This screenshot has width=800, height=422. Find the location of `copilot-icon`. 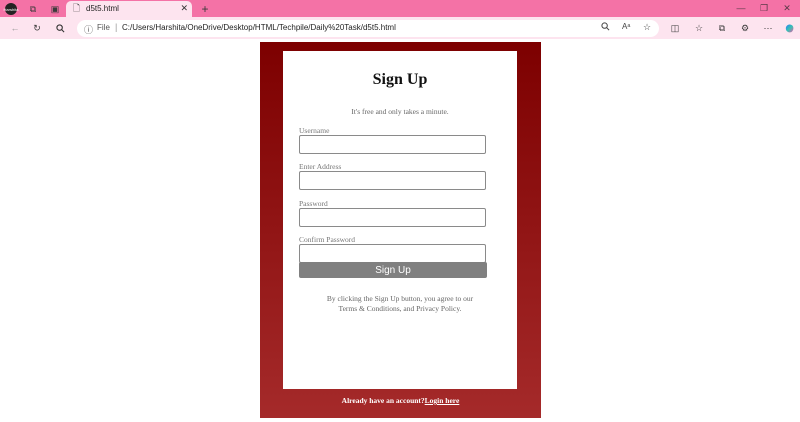

copilot-icon is located at coordinates (789, 28).